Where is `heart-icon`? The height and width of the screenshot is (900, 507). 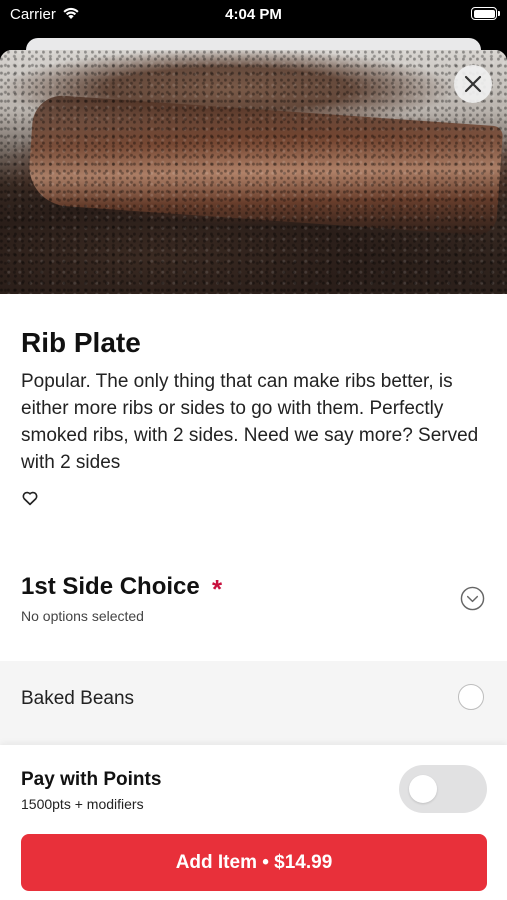 heart-icon is located at coordinates (30, 498).